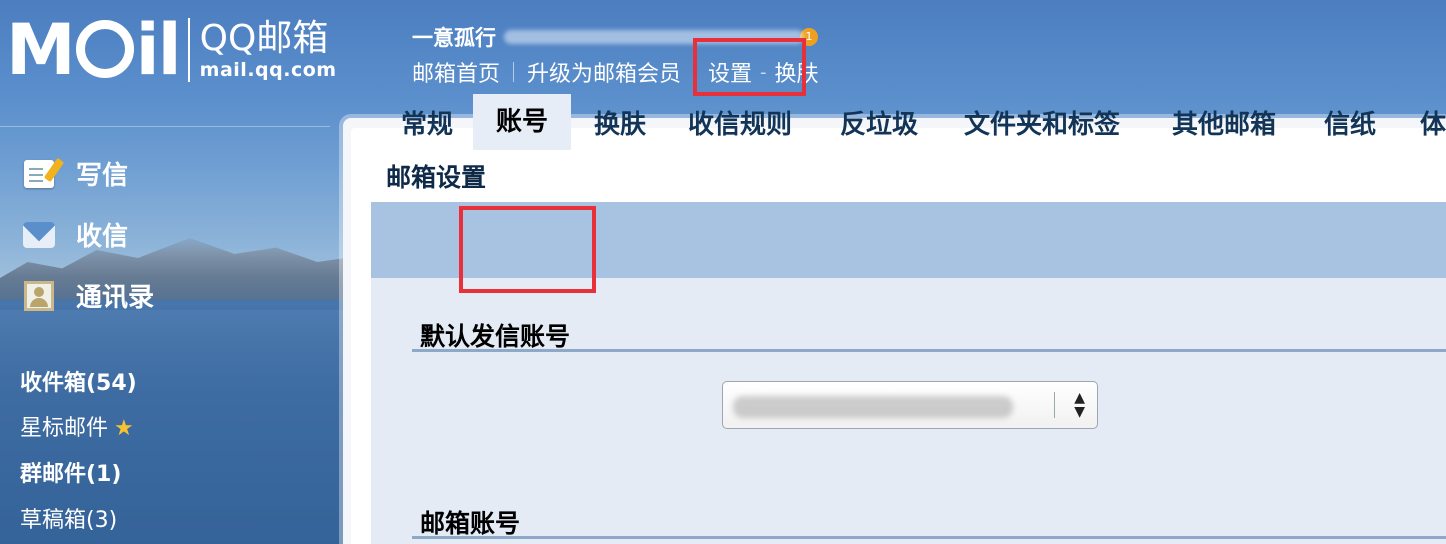 This screenshot has height=544, width=1446. What do you see at coordinates (70, 472) in the screenshot?
I see `folder-group: 群邮件(1)` at bounding box center [70, 472].